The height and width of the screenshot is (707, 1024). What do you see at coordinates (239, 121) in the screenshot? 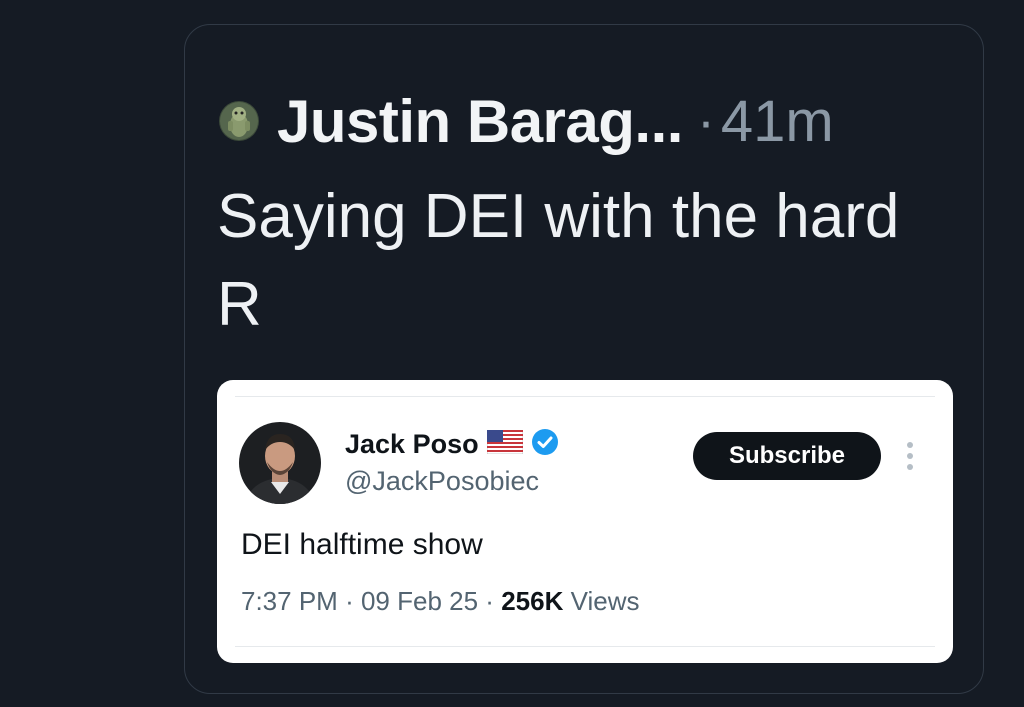
I see `author-avatar-icon` at bounding box center [239, 121].